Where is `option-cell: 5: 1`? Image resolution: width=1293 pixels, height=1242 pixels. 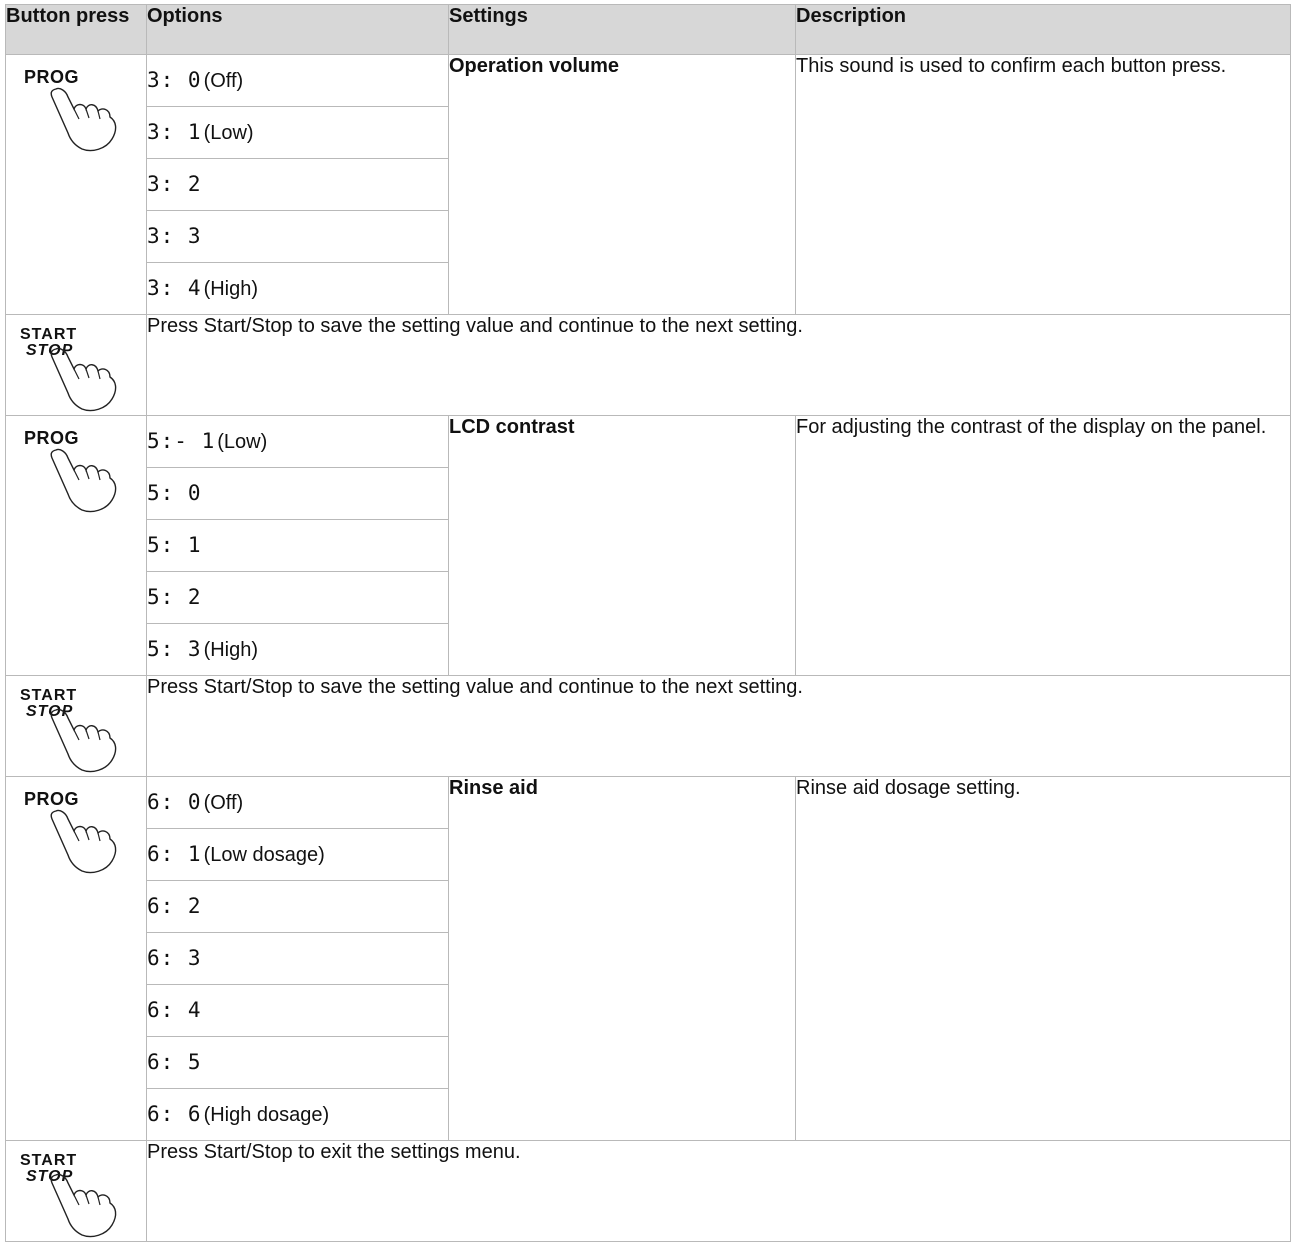
option-cell: 5: 1 is located at coordinates (297, 545).